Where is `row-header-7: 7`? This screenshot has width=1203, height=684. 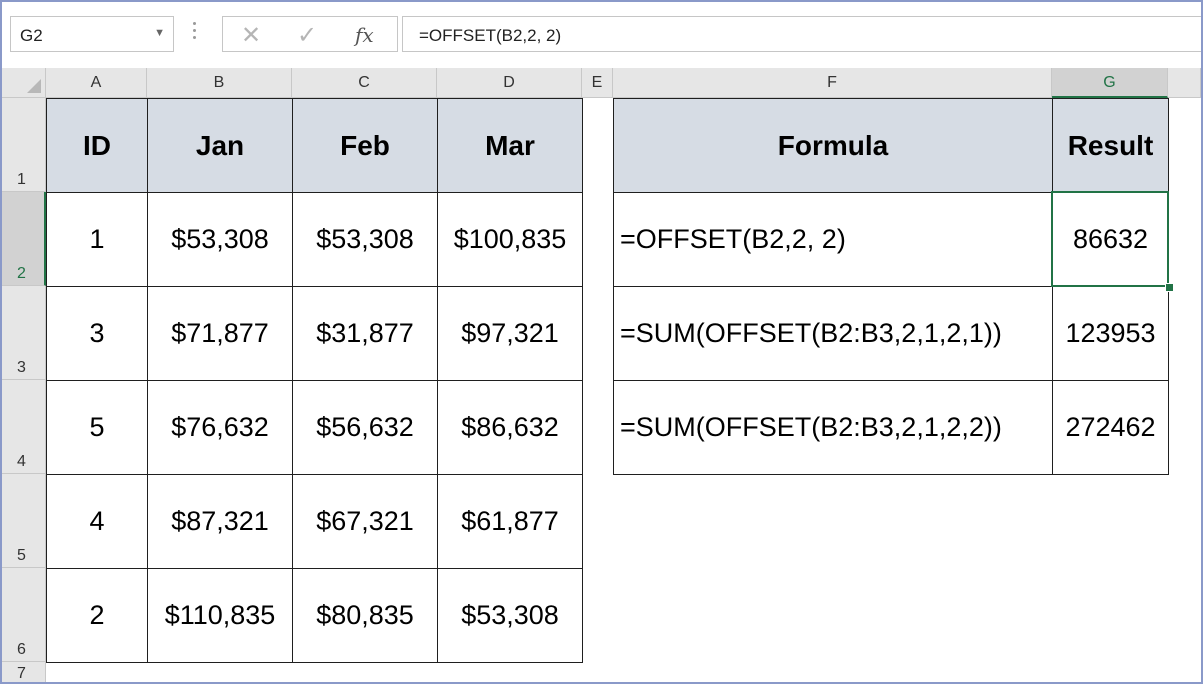
row-header-7: 7 is located at coordinates (24, 672).